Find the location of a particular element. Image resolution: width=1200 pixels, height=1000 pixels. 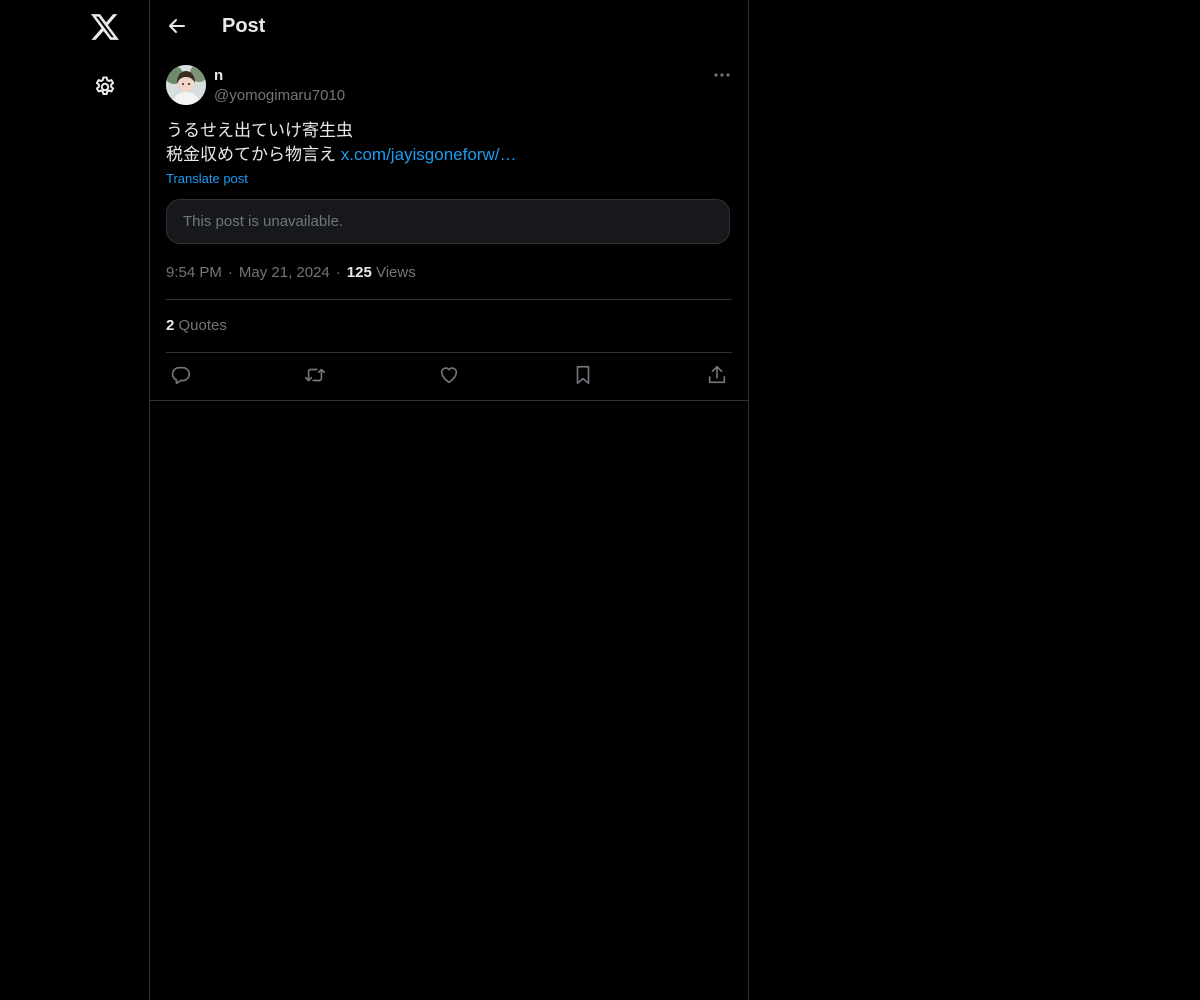

bookmark-icon is located at coordinates (583, 375).